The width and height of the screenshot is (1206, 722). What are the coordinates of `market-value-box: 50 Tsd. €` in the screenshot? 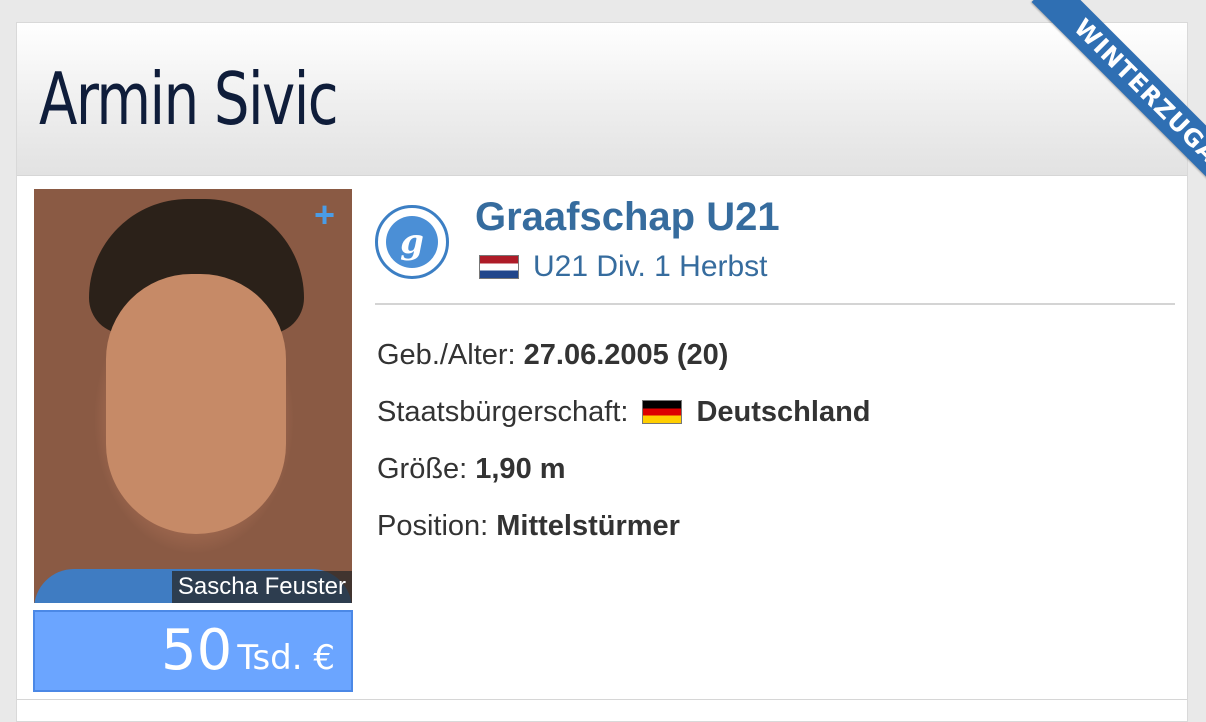 It's located at (193, 651).